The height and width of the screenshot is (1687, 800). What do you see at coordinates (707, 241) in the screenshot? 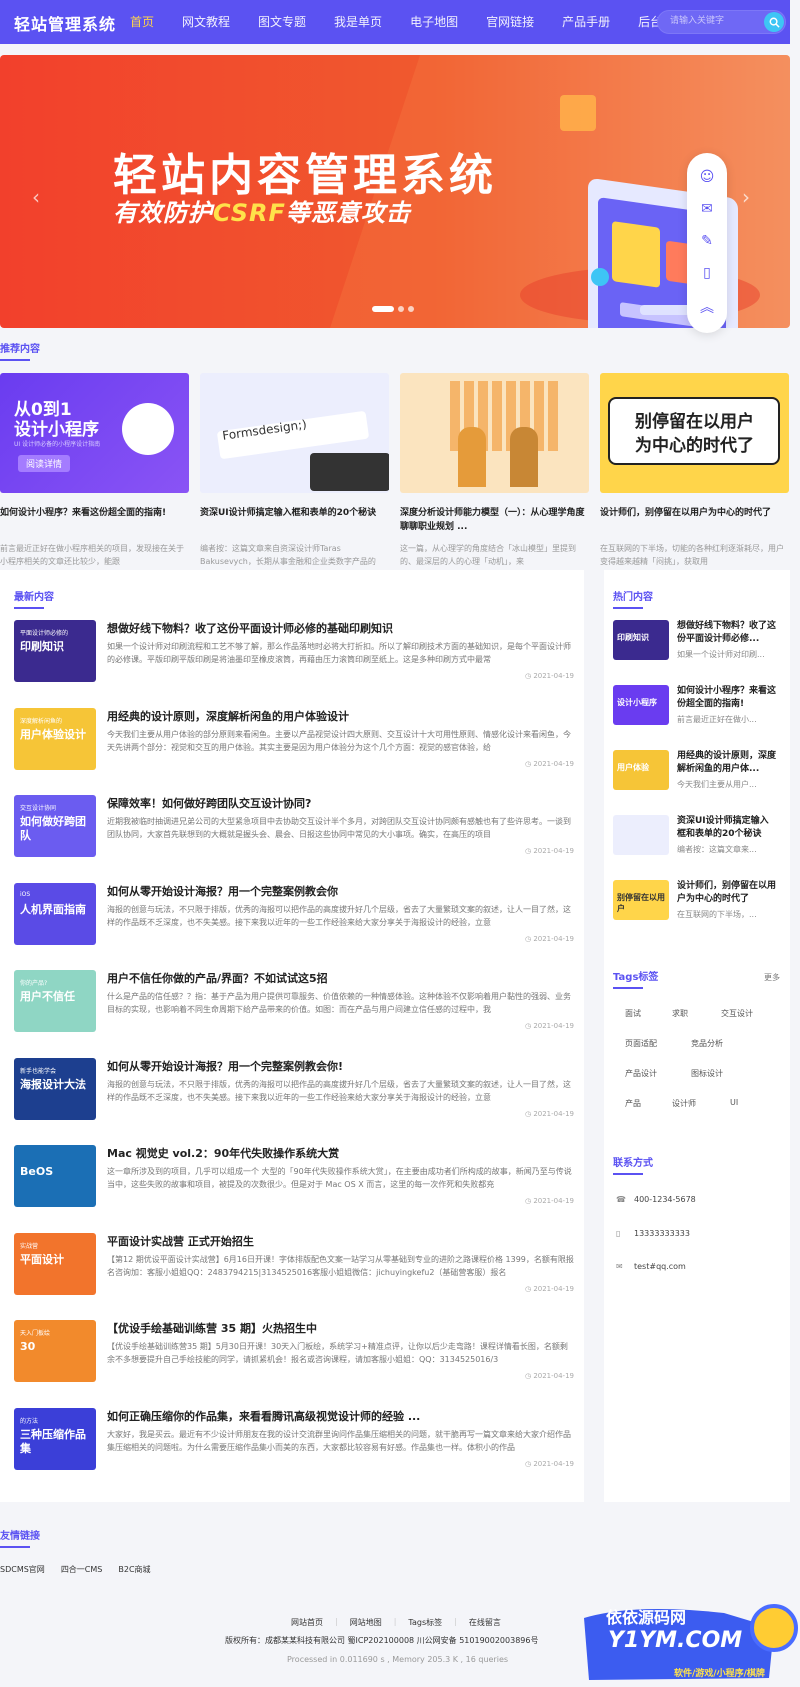
I see `edit-icon: ✎` at bounding box center [707, 241].